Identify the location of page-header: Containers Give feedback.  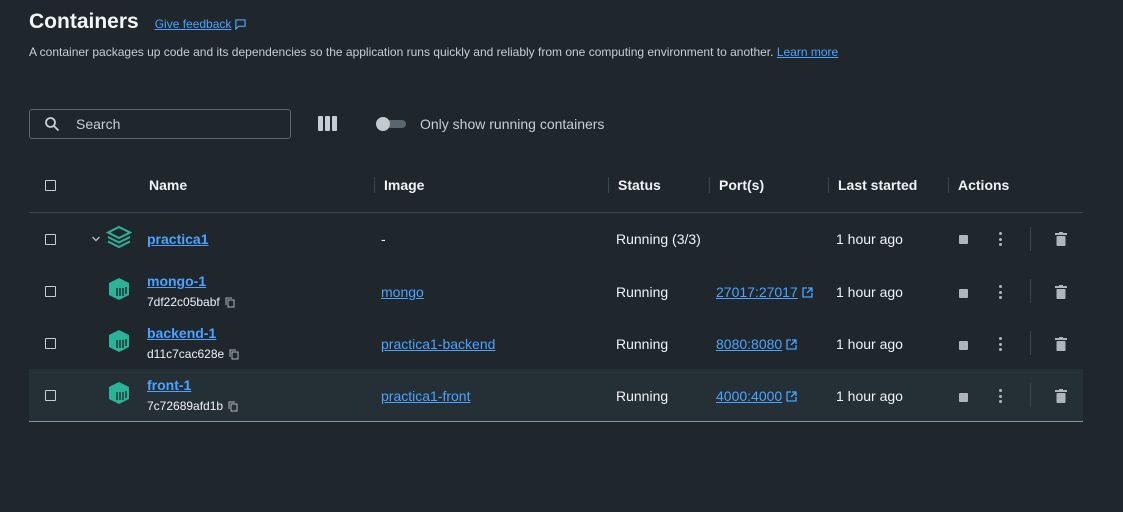
(138, 22).